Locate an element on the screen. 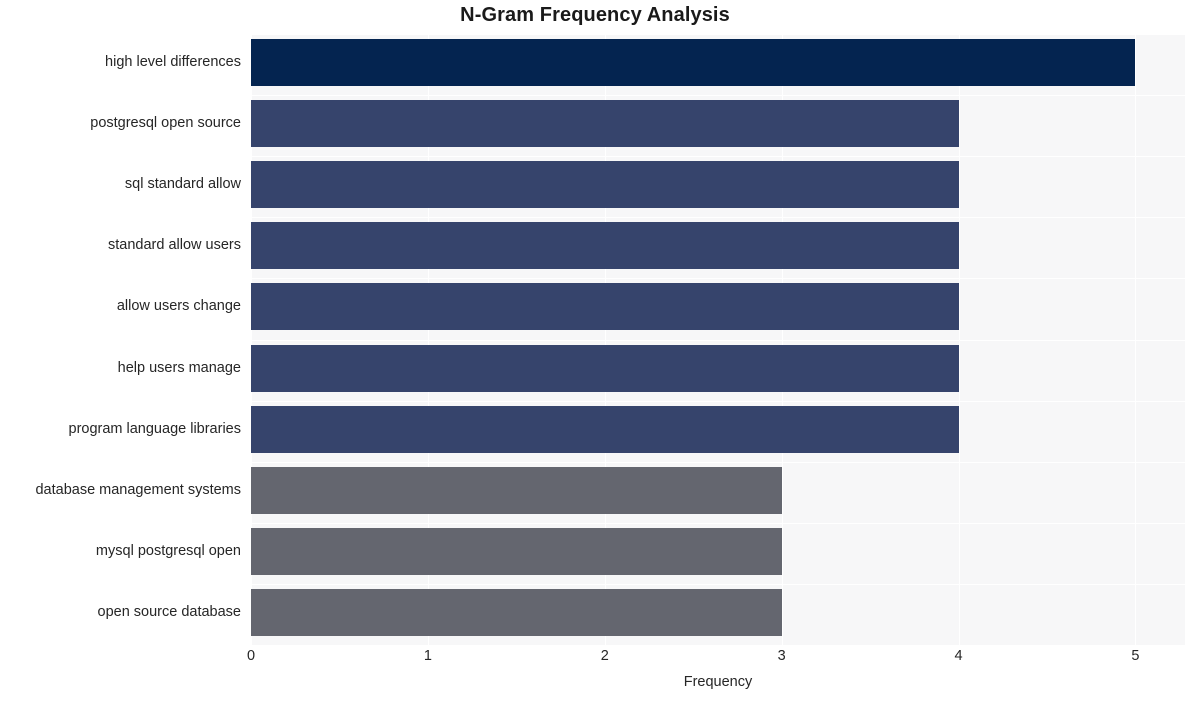 The height and width of the screenshot is (701, 1190). x-axis-tick-label: 2 is located at coordinates (604, 656).